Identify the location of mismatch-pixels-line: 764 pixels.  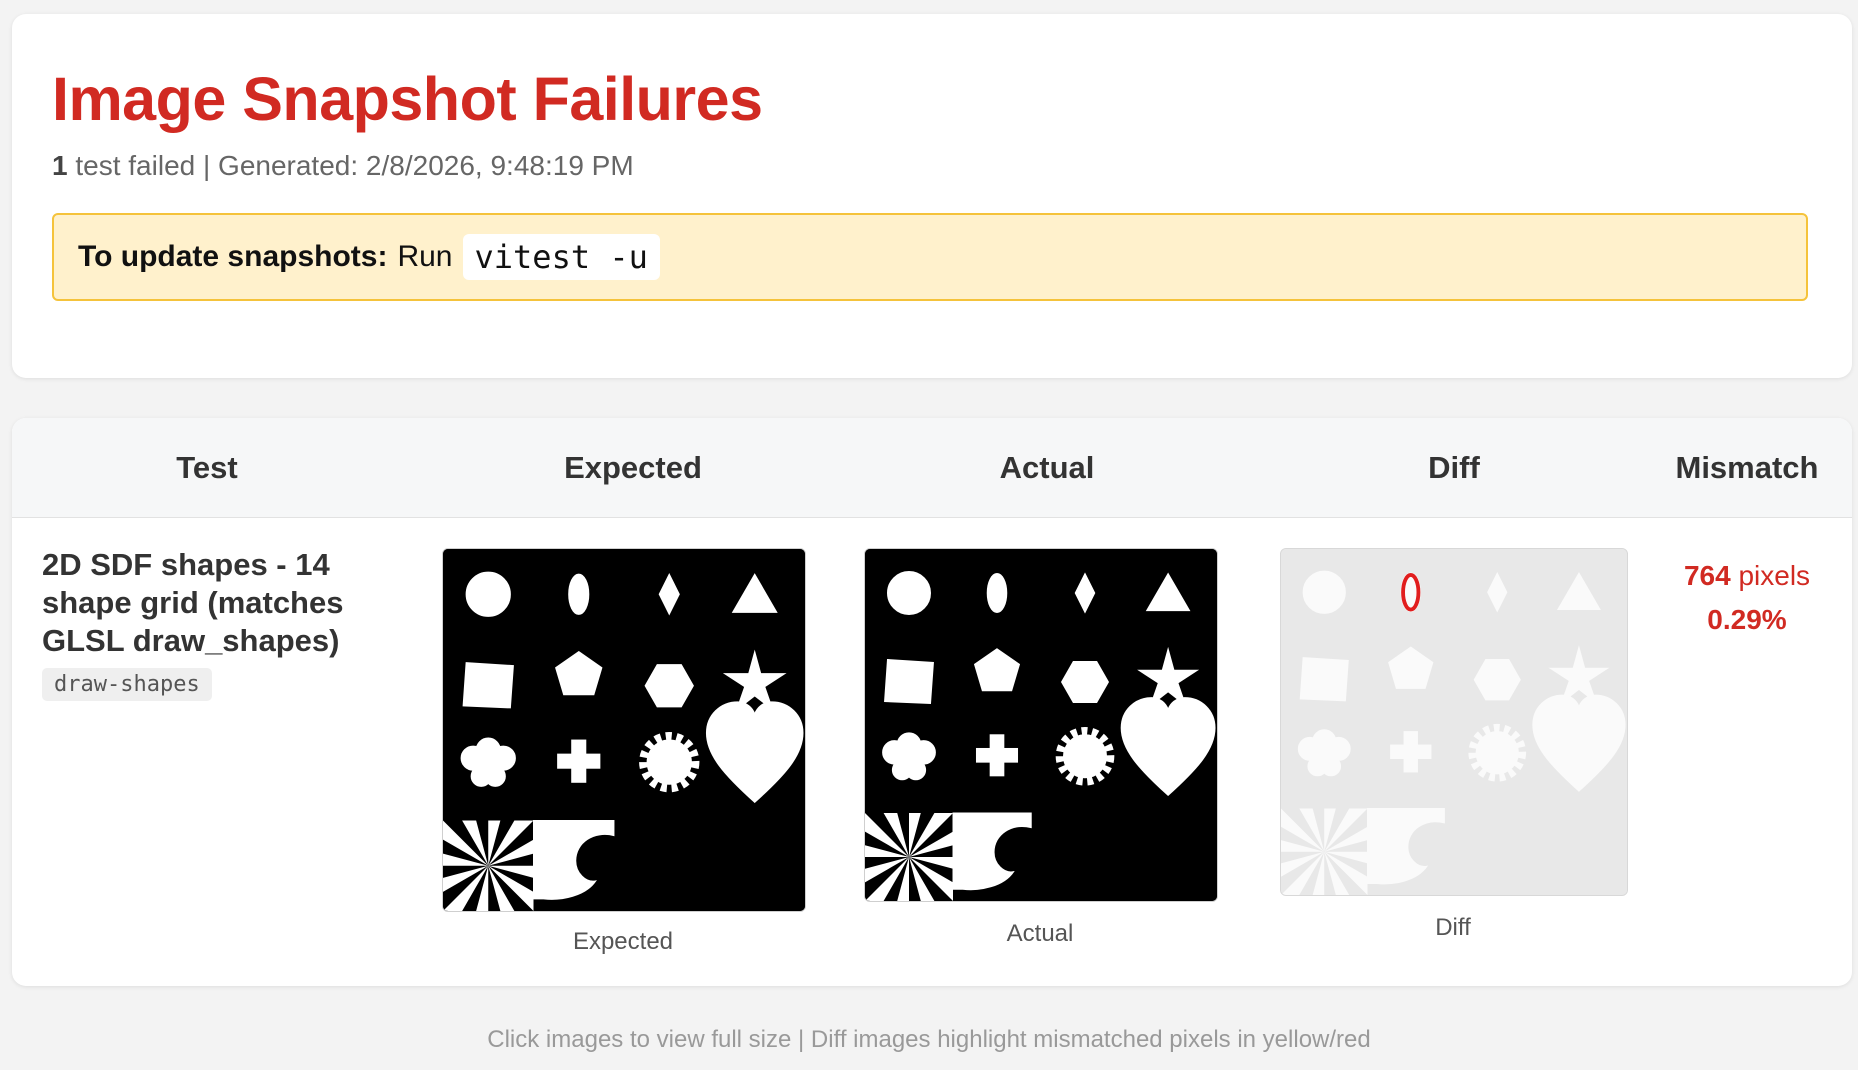
(1747, 576).